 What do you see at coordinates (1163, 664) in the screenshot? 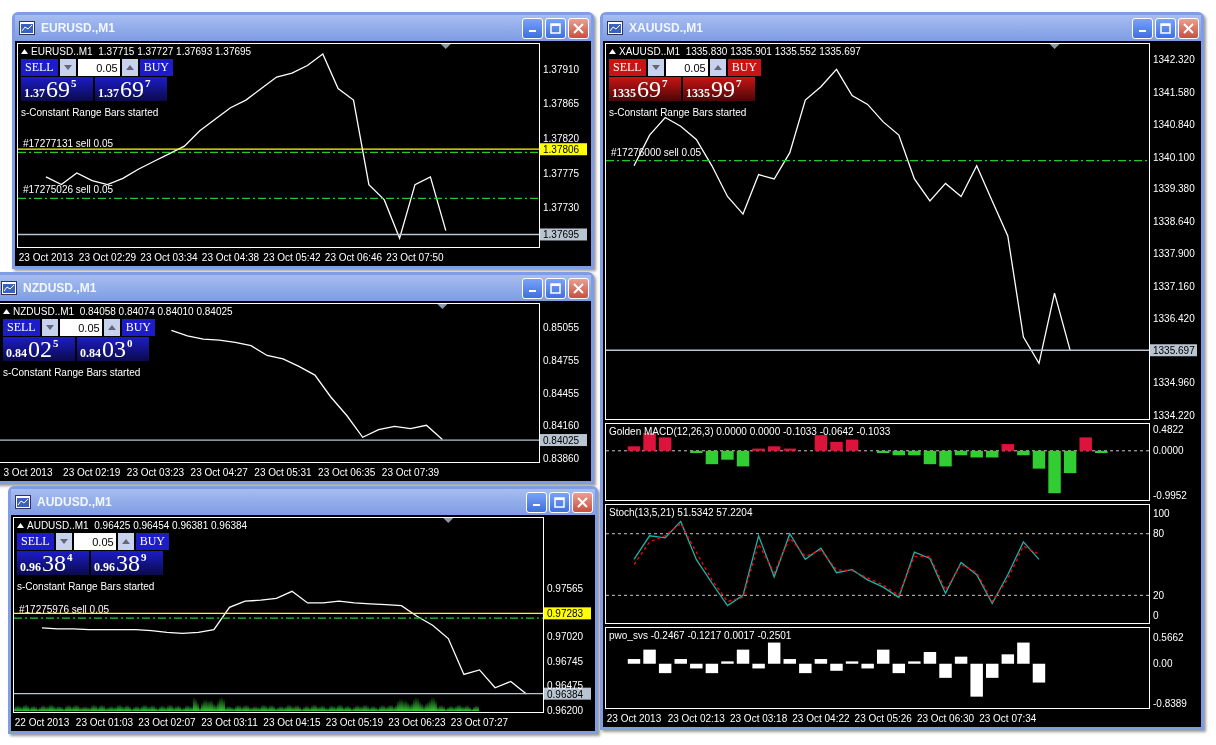
I see `axis-label: 0.00` at bounding box center [1163, 664].